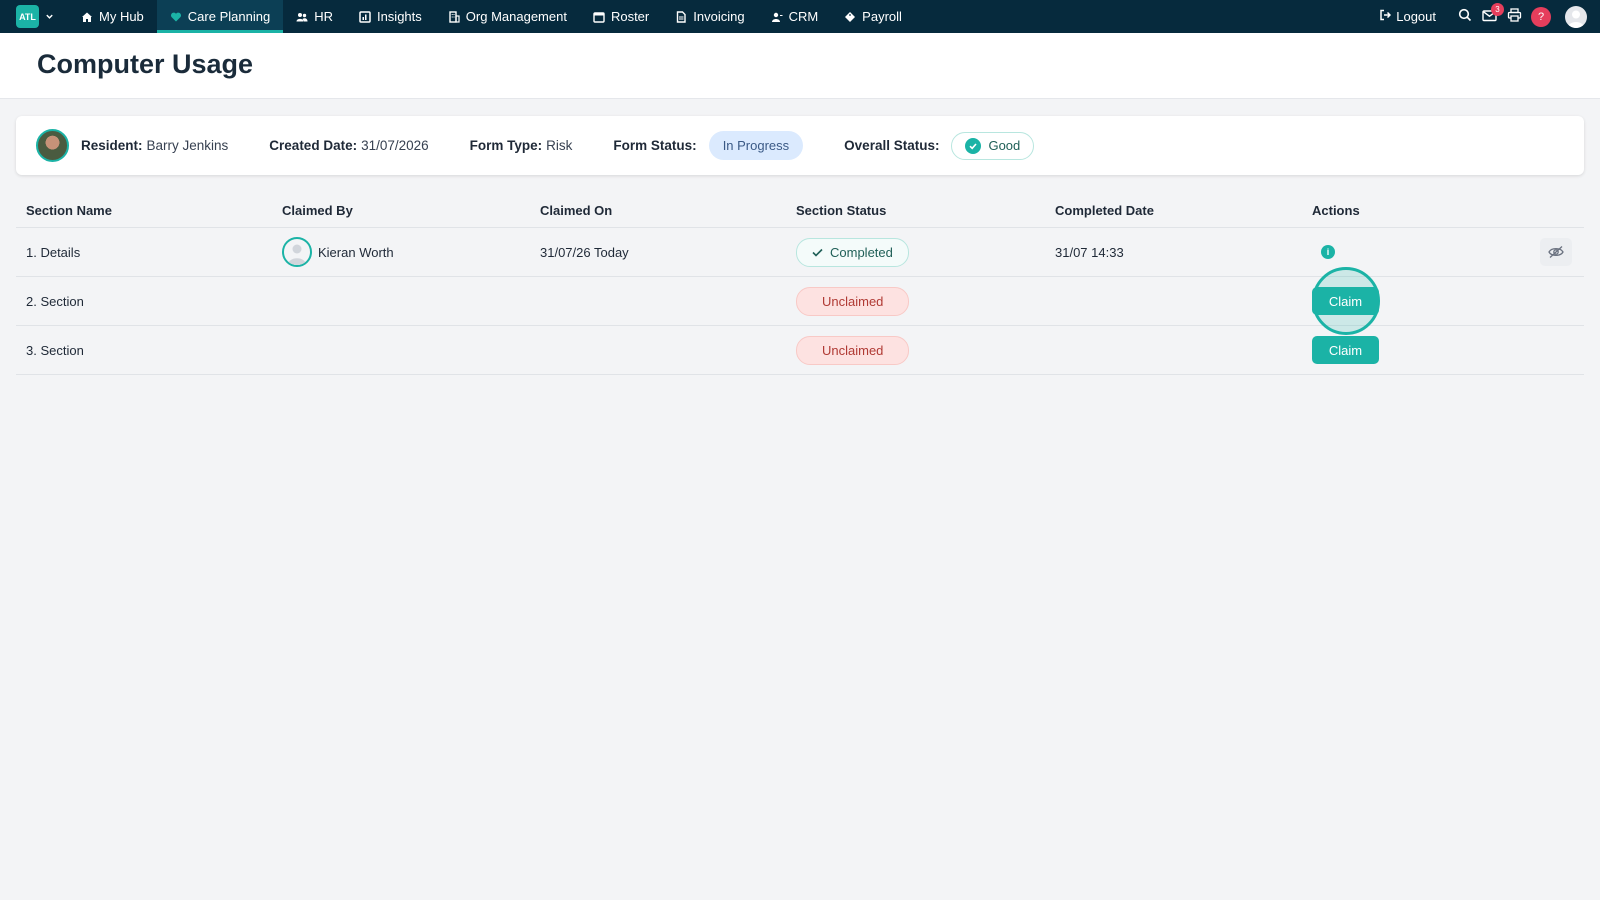 This screenshot has width=1600, height=900. Describe the element at coordinates (800, 66) in the screenshot. I see `page-header: Computer Usage` at that location.